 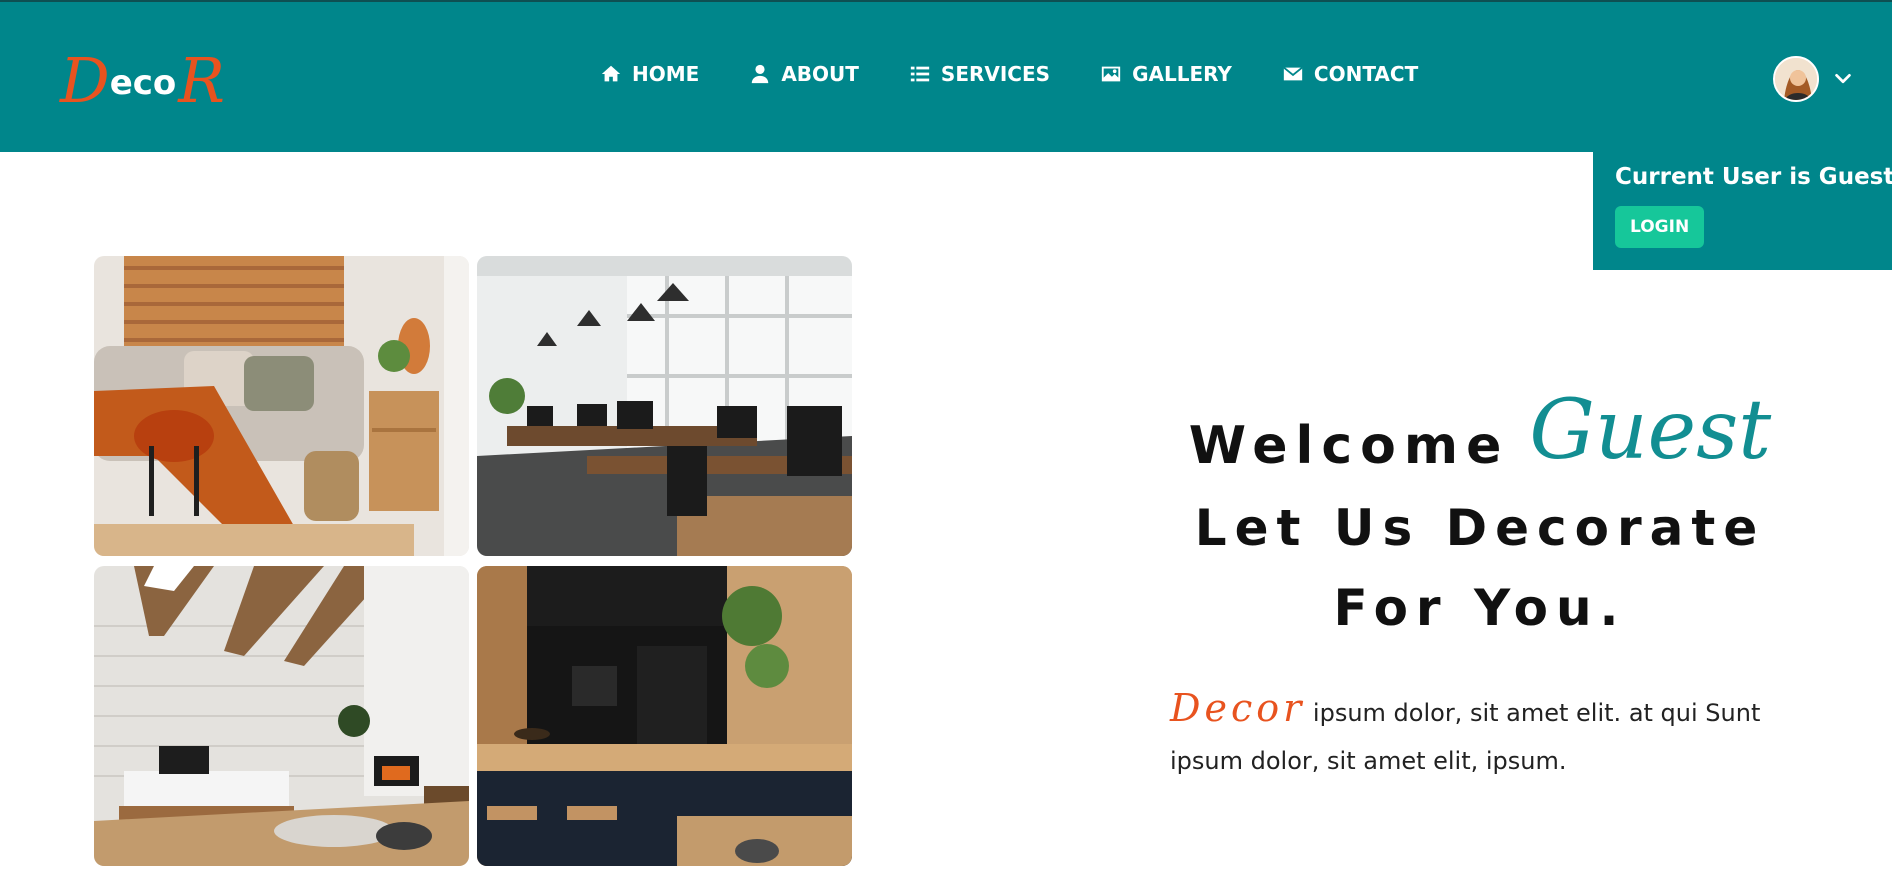 What do you see at coordinates (1238, 708) in the screenshot?
I see `brand-word: Decor` at bounding box center [1238, 708].